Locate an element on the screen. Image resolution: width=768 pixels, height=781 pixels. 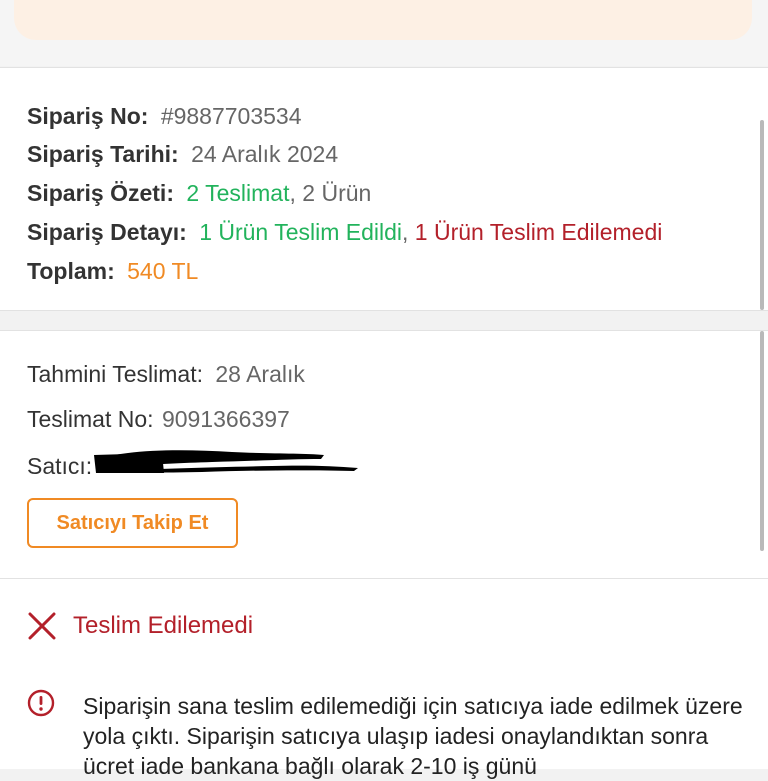
order-date-label: Sipariş Tarihi: is located at coordinates (103, 154).